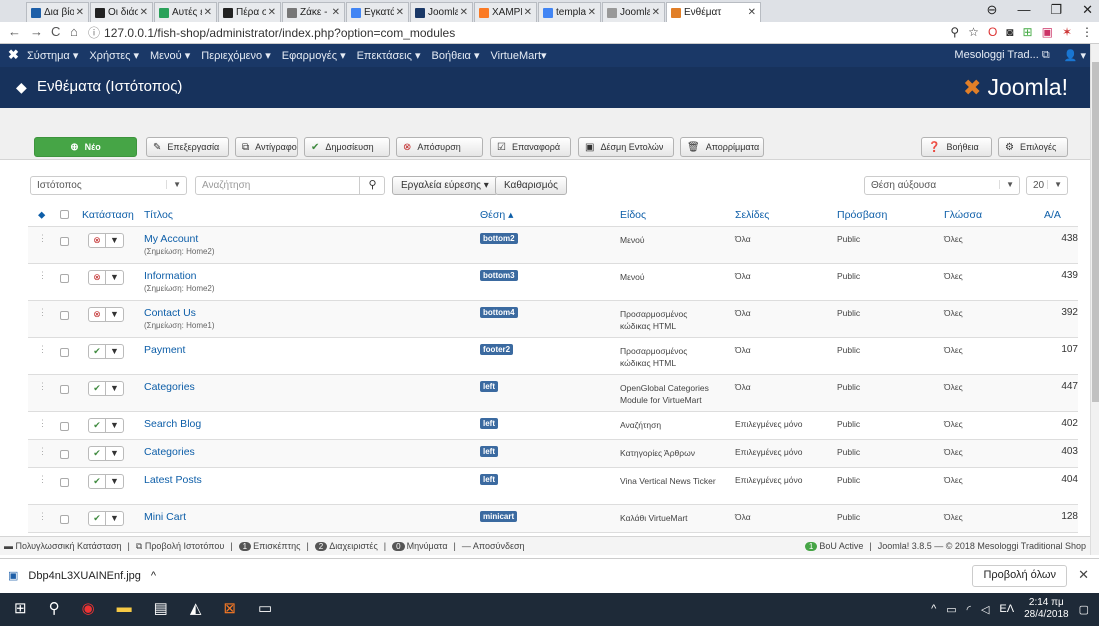 This screenshot has width=1099, height=626. What do you see at coordinates (121, 12) in the screenshot?
I see `browser-tab: Οι διάσημ✕` at bounding box center [121, 12].